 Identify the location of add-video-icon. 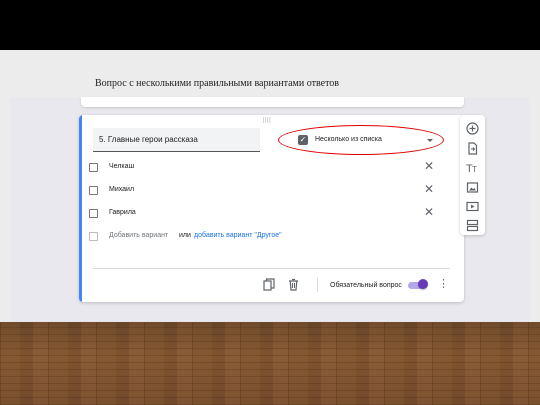
(472, 206).